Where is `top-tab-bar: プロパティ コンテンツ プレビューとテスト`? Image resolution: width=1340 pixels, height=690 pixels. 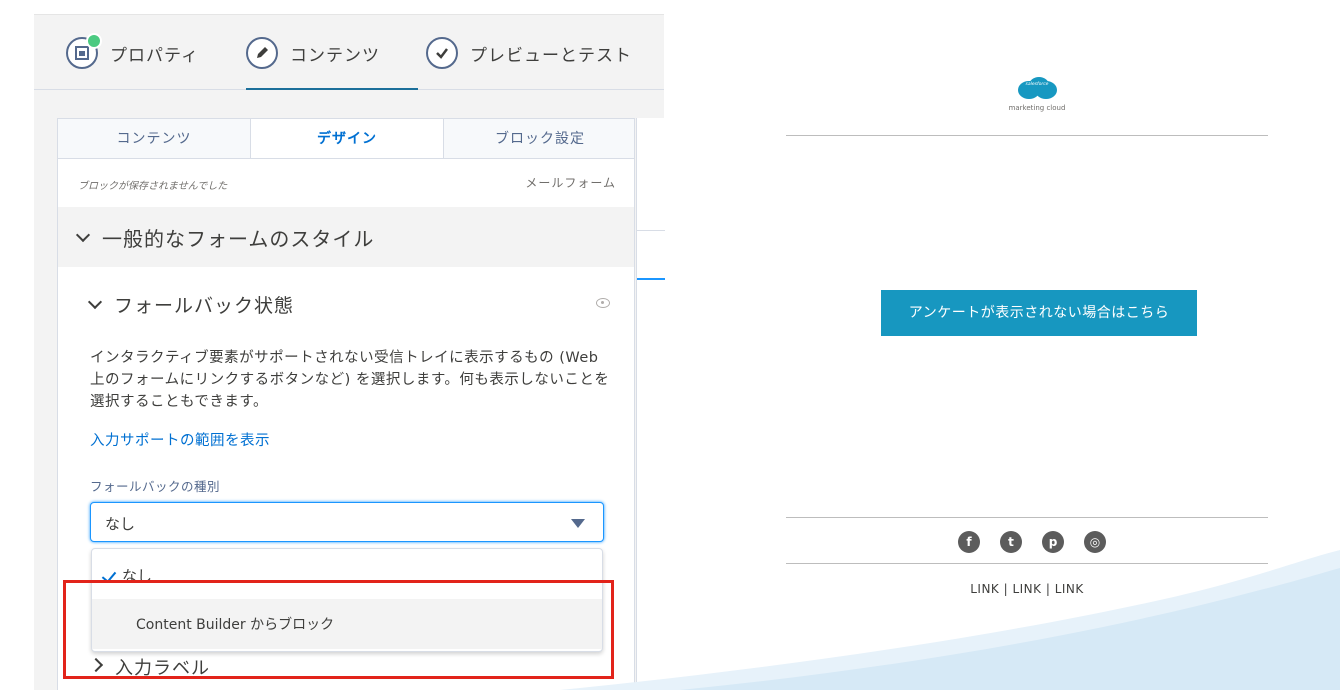
top-tab-bar: プロパティ コンテンツ プレビューとテスト is located at coordinates (349, 53).